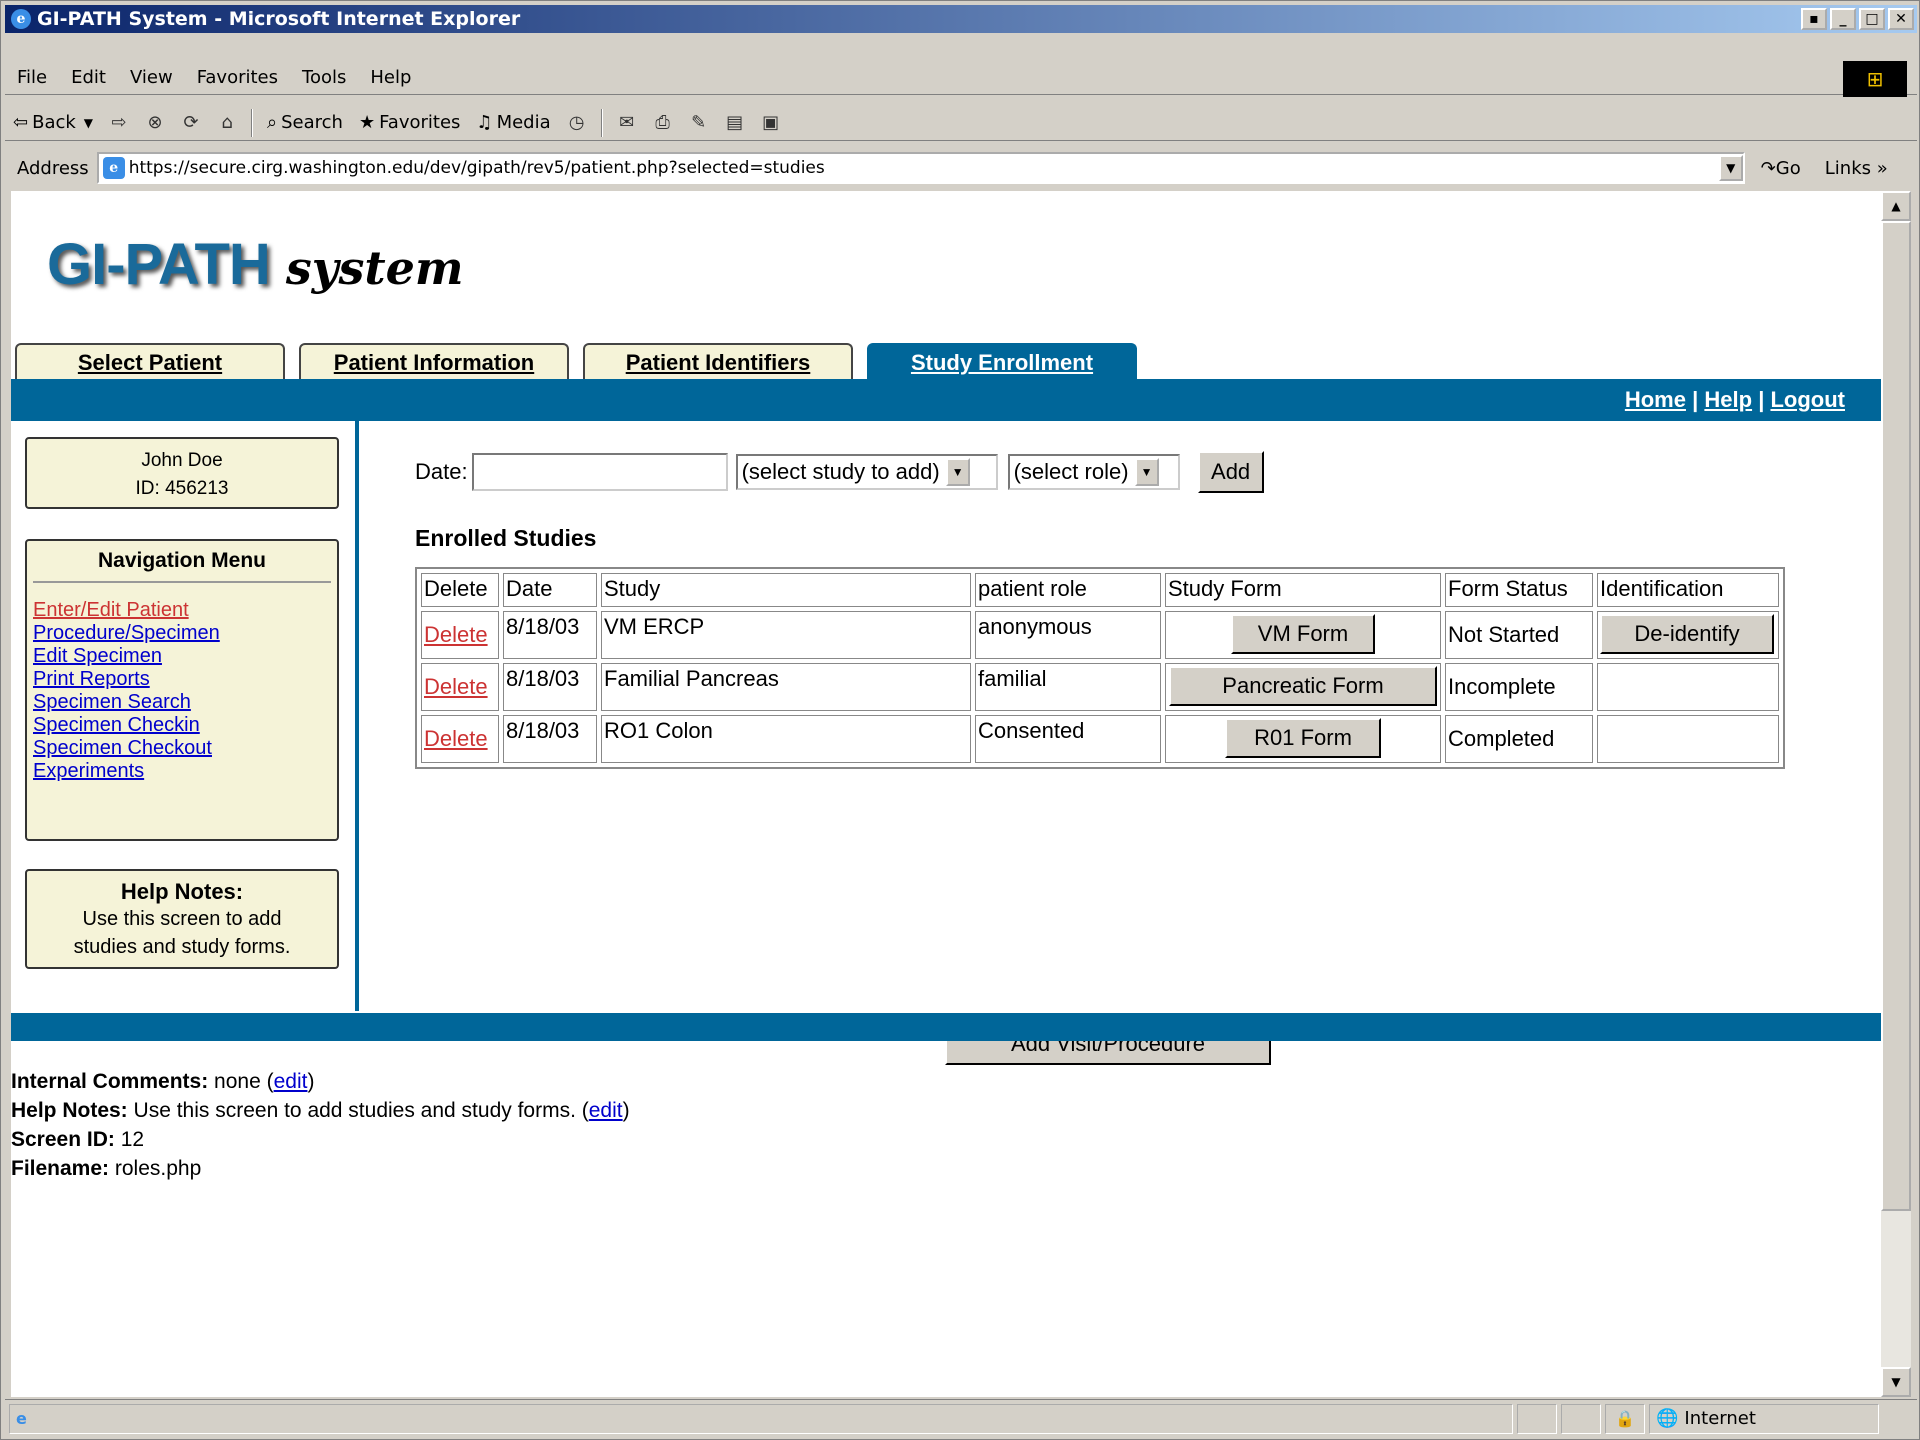 The width and height of the screenshot is (1920, 1440). Describe the element at coordinates (227, 123) in the screenshot. I see `home-icon: ⌂` at that location.